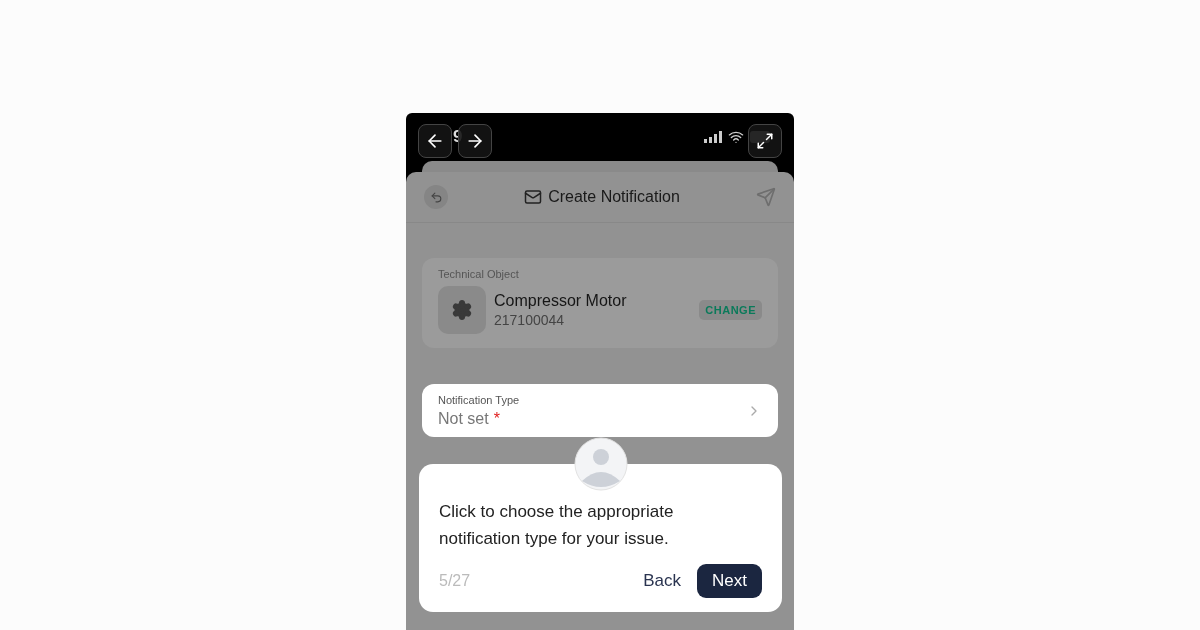 This screenshot has width=1200, height=630. Describe the element at coordinates (662, 581) in the screenshot. I see `back-button: Back` at that location.